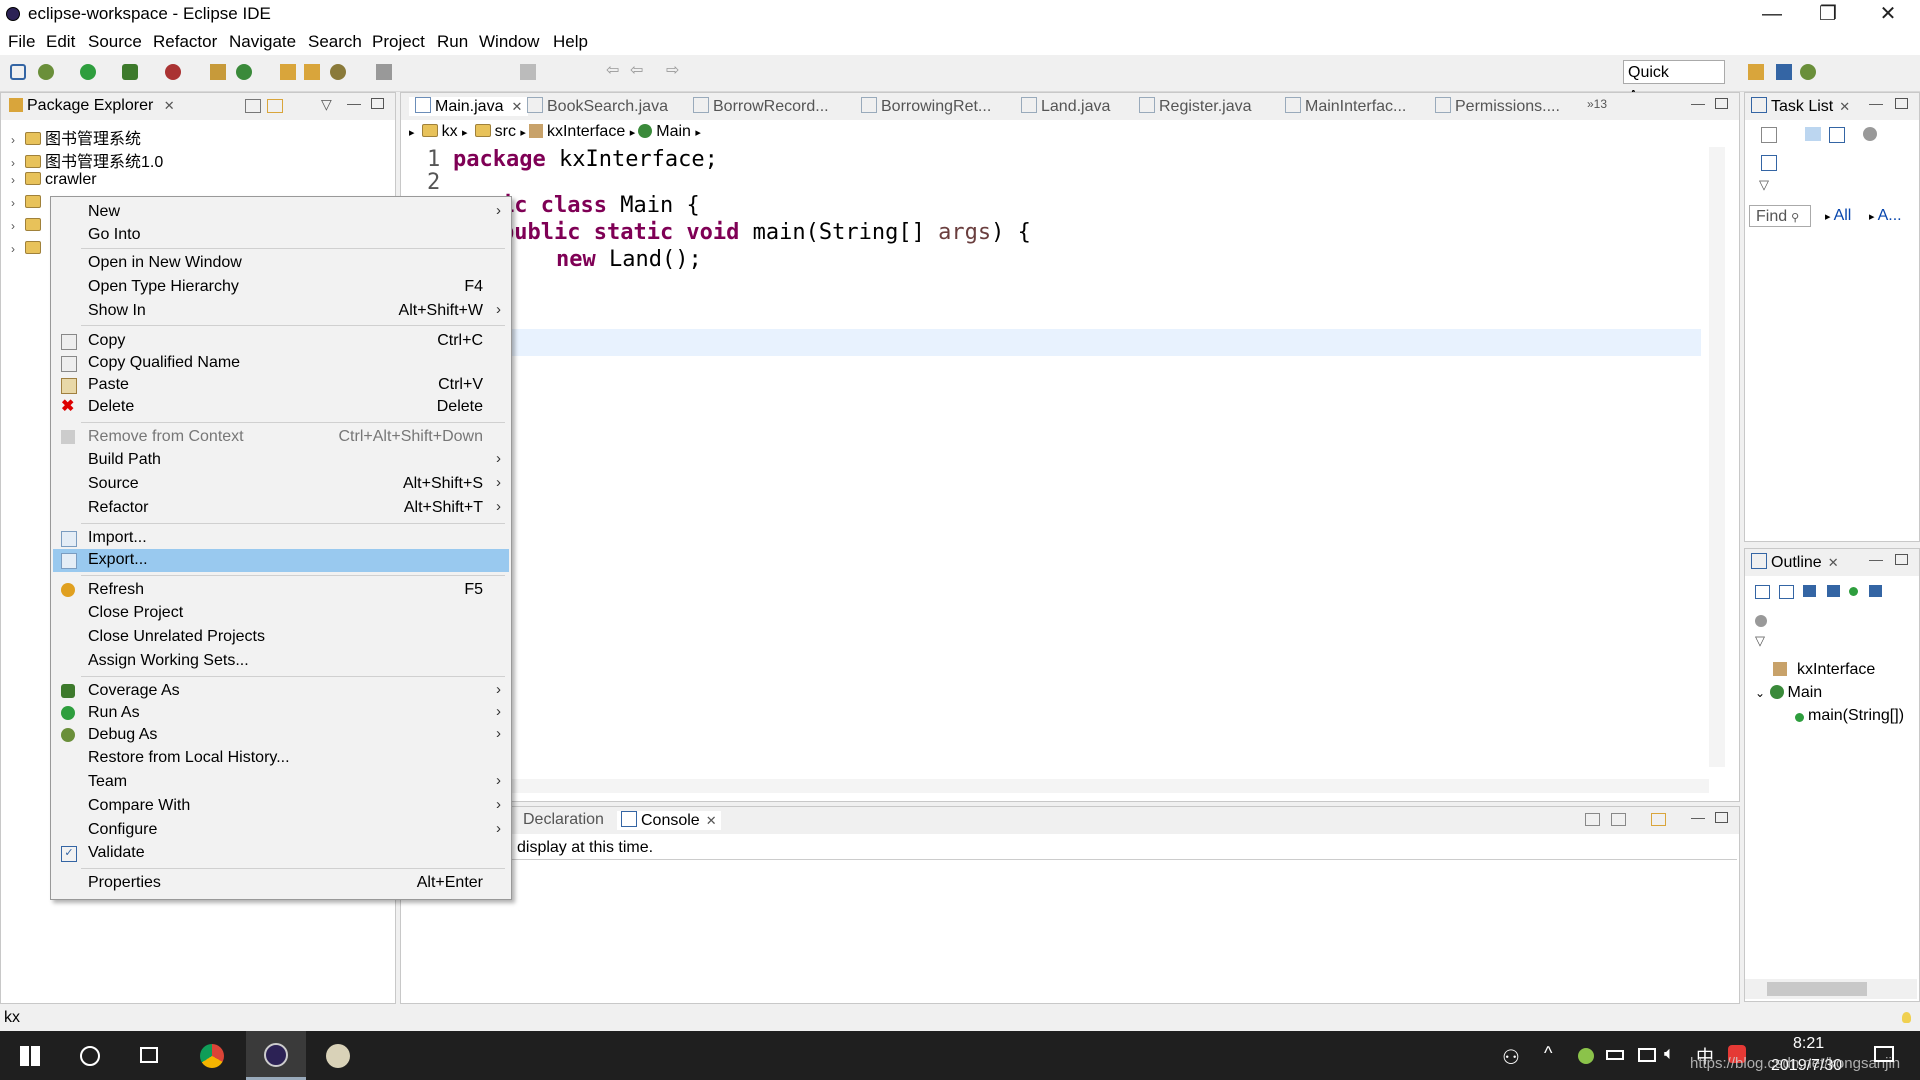  I want to click on tab-land-java: Land.java, so click(1065, 106).